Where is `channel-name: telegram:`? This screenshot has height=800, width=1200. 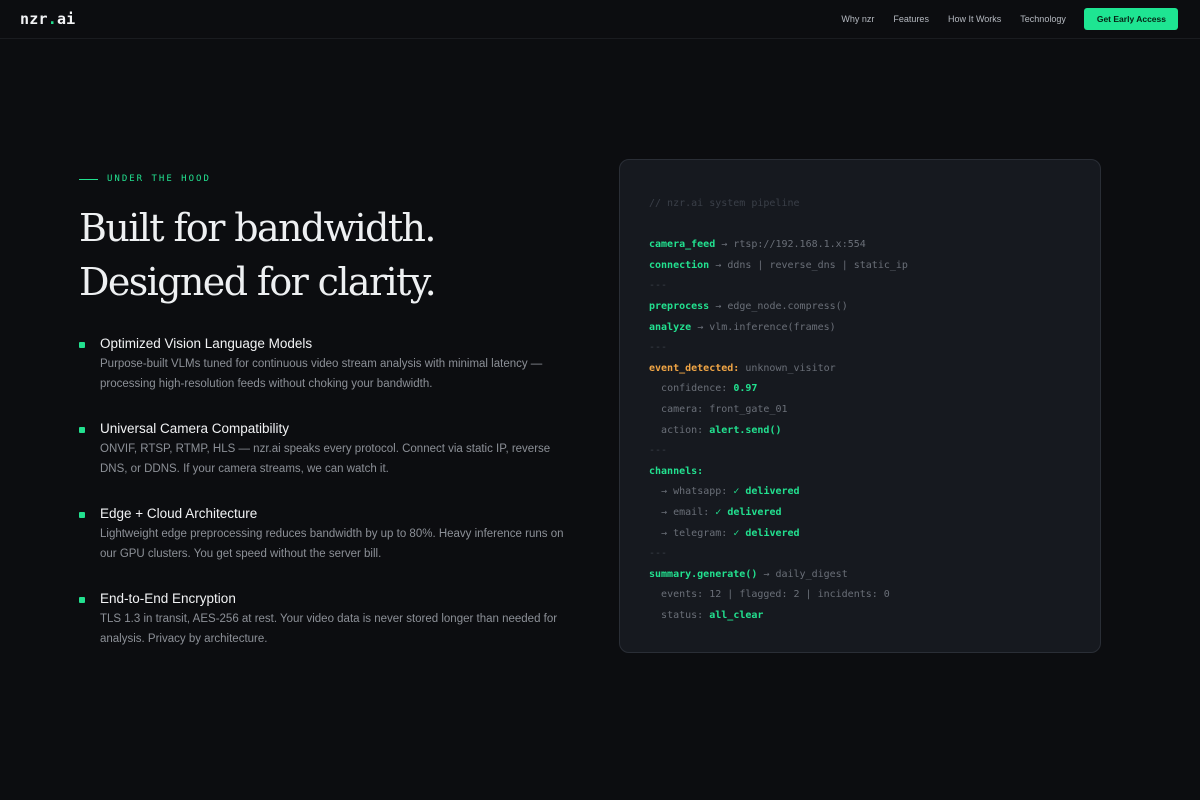 channel-name: telegram: is located at coordinates (700, 533).